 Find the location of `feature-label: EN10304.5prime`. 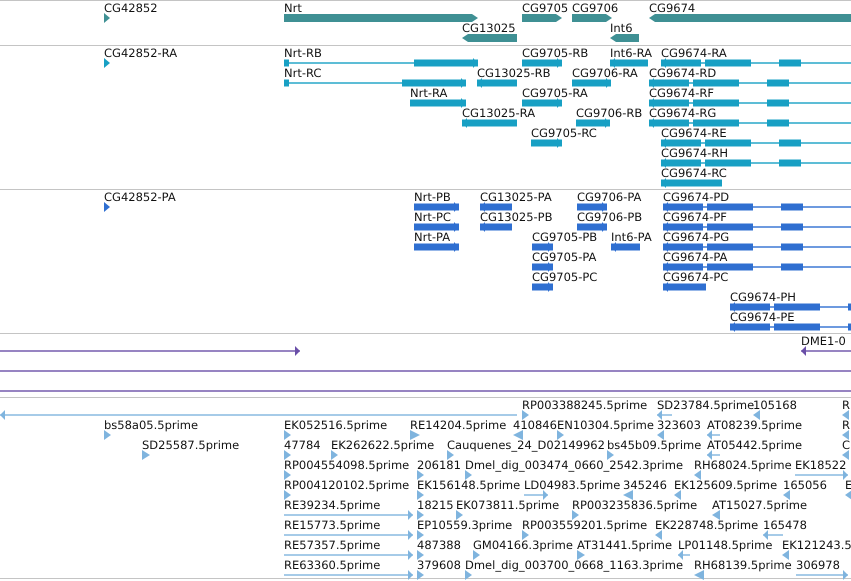

feature-label: EN10304.5prime is located at coordinates (605, 425).